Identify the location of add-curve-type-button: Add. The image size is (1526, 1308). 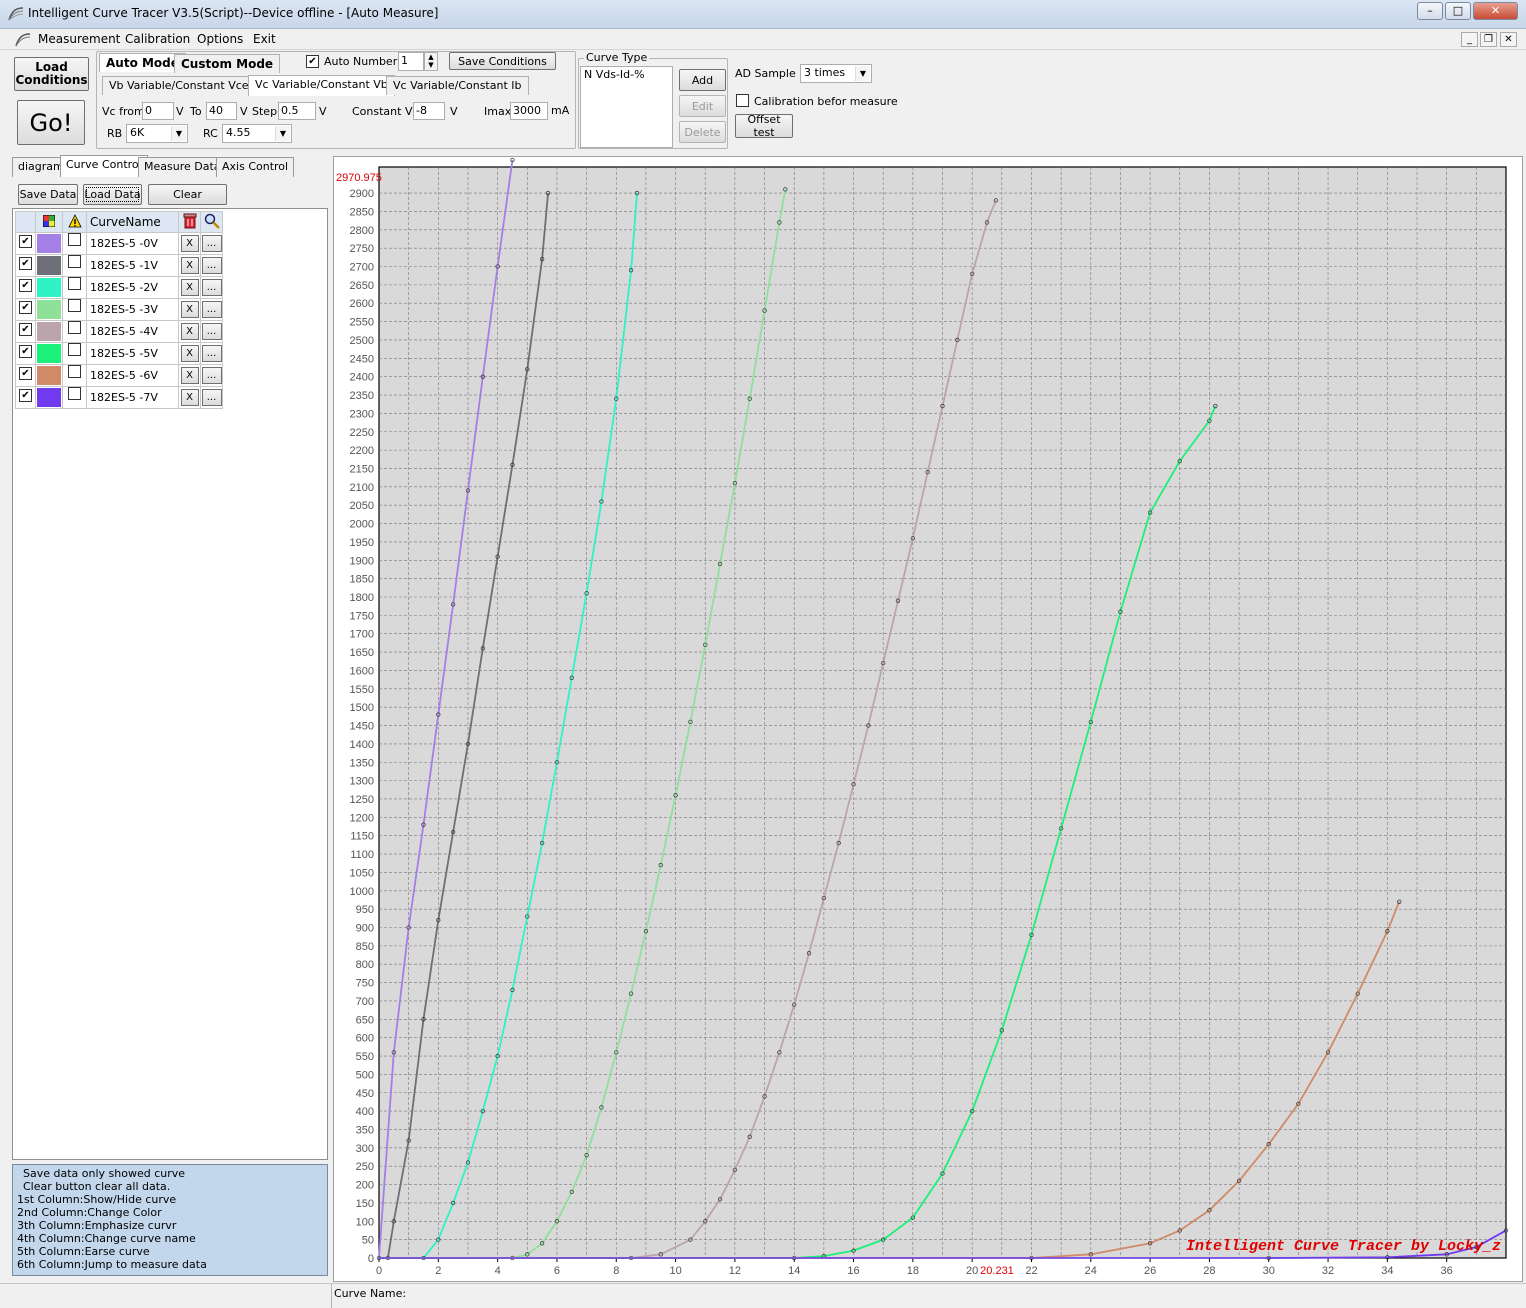
(702, 80).